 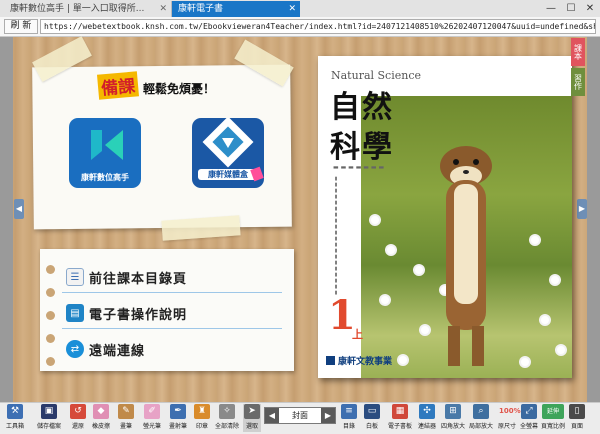 What do you see at coordinates (78, 418) in the screenshot?
I see `undo-button: ↺ 還原` at bounding box center [78, 418].